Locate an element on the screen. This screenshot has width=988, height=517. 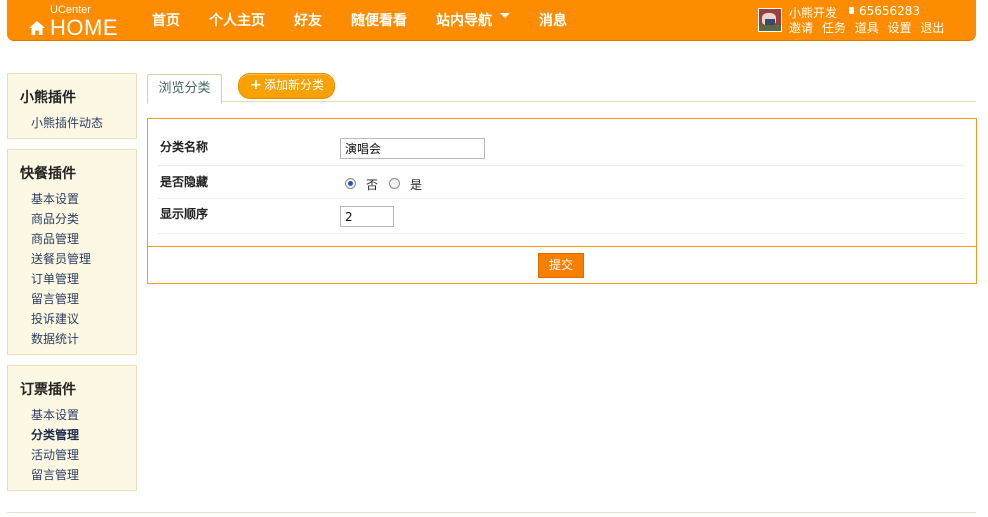
sidebar-section-title: 快餐插件 is located at coordinates (48, 174).